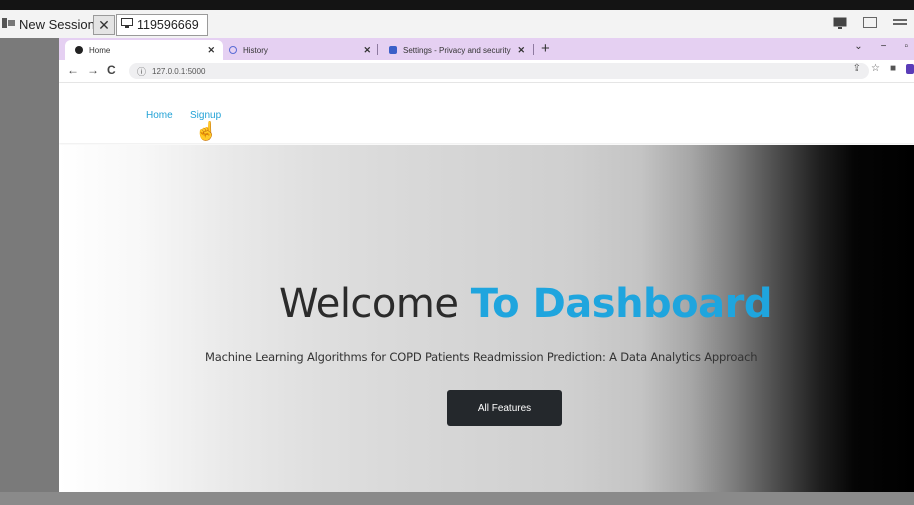  I want to click on session-id-text: 119596669, so click(168, 25).